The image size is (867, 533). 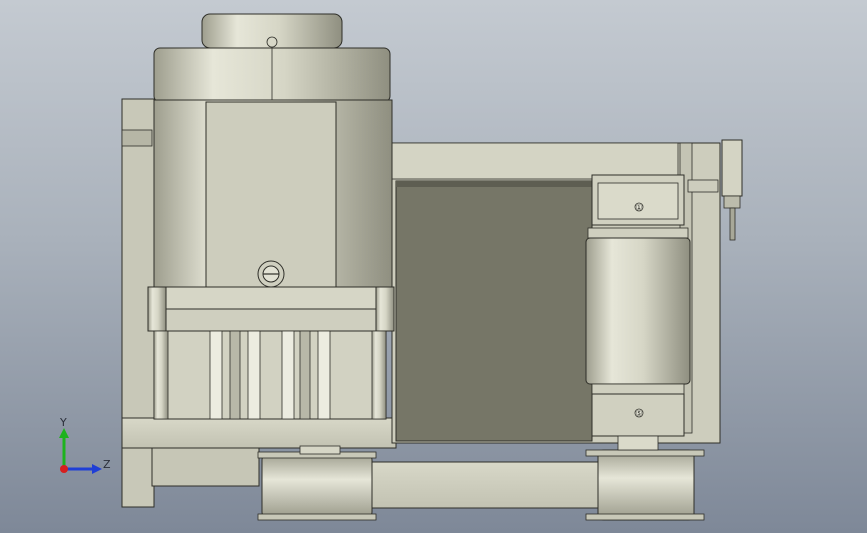 What do you see at coordinates (271, 309) in the screenshot?
I see `clamp-block` at bounding box center [271, 309].